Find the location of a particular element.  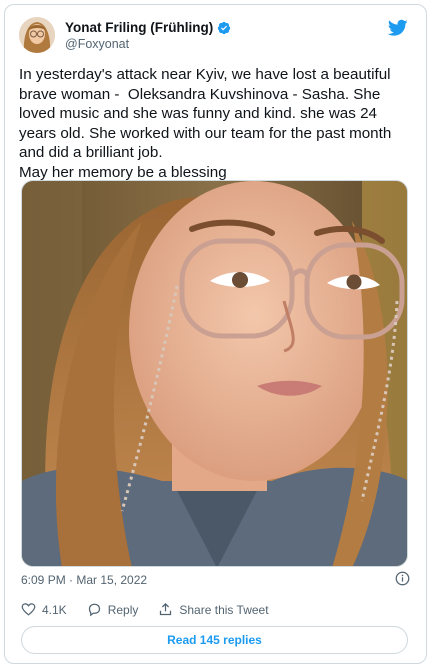

reply-label: Reply is located at coordinates (123, 609).